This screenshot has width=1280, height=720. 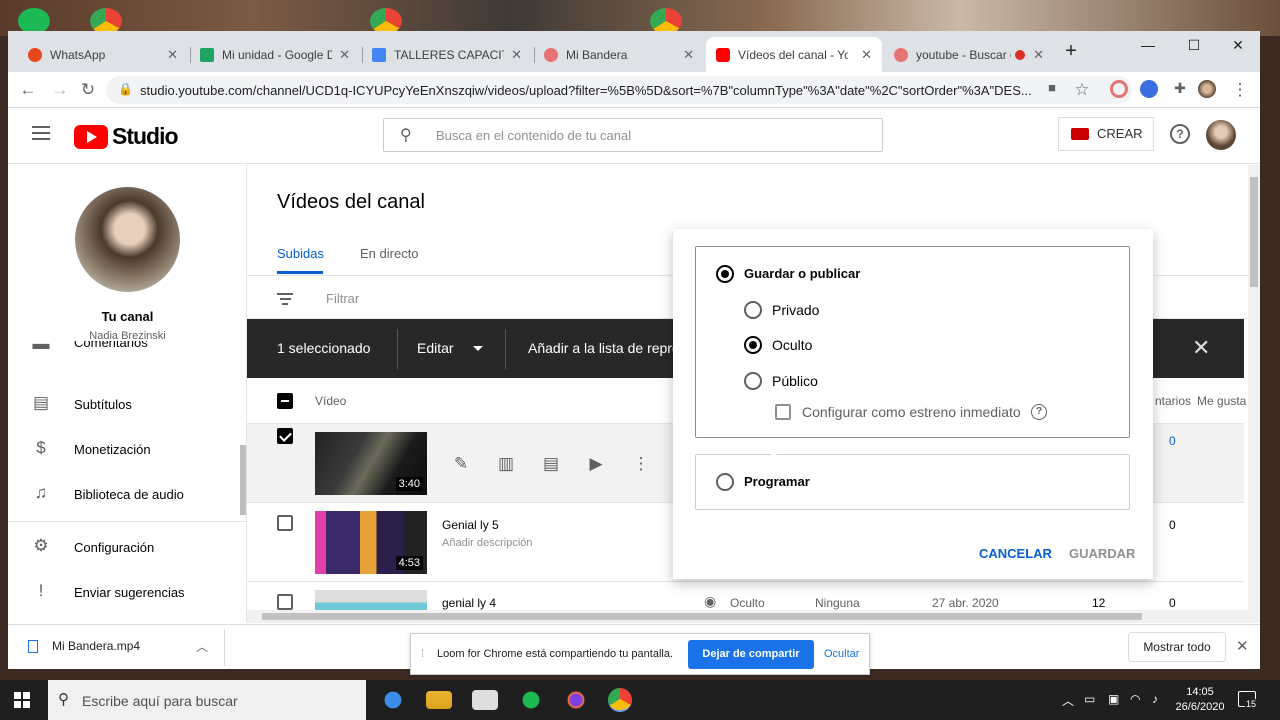 I want to click on youtube-studio-logo: Studio, so click(x=126, y=136).